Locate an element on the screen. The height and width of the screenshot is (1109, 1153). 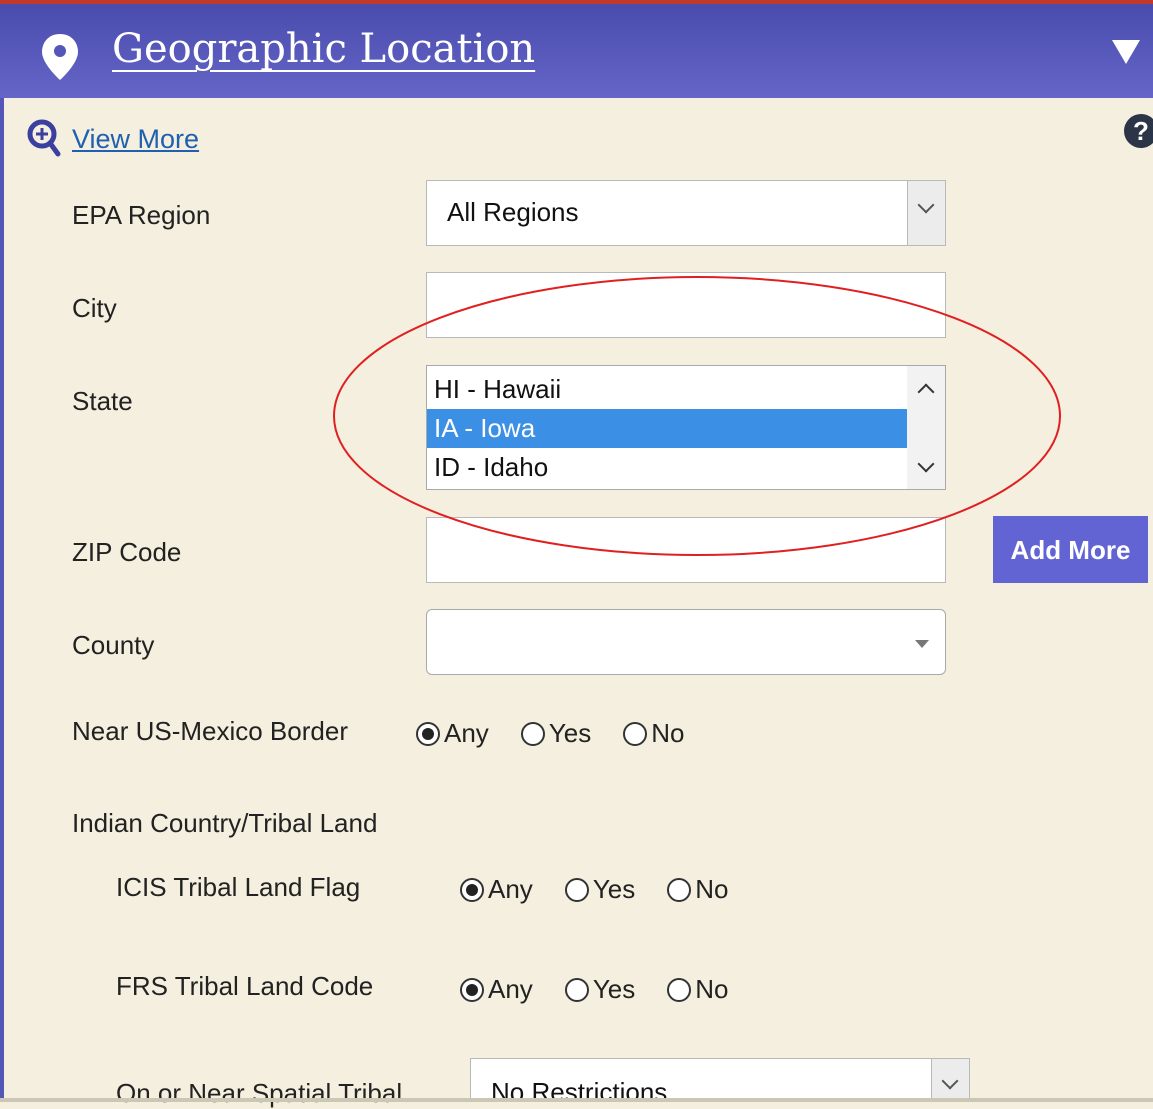
border-radio-group: Any Yes No is located at coordinates (566, 733).